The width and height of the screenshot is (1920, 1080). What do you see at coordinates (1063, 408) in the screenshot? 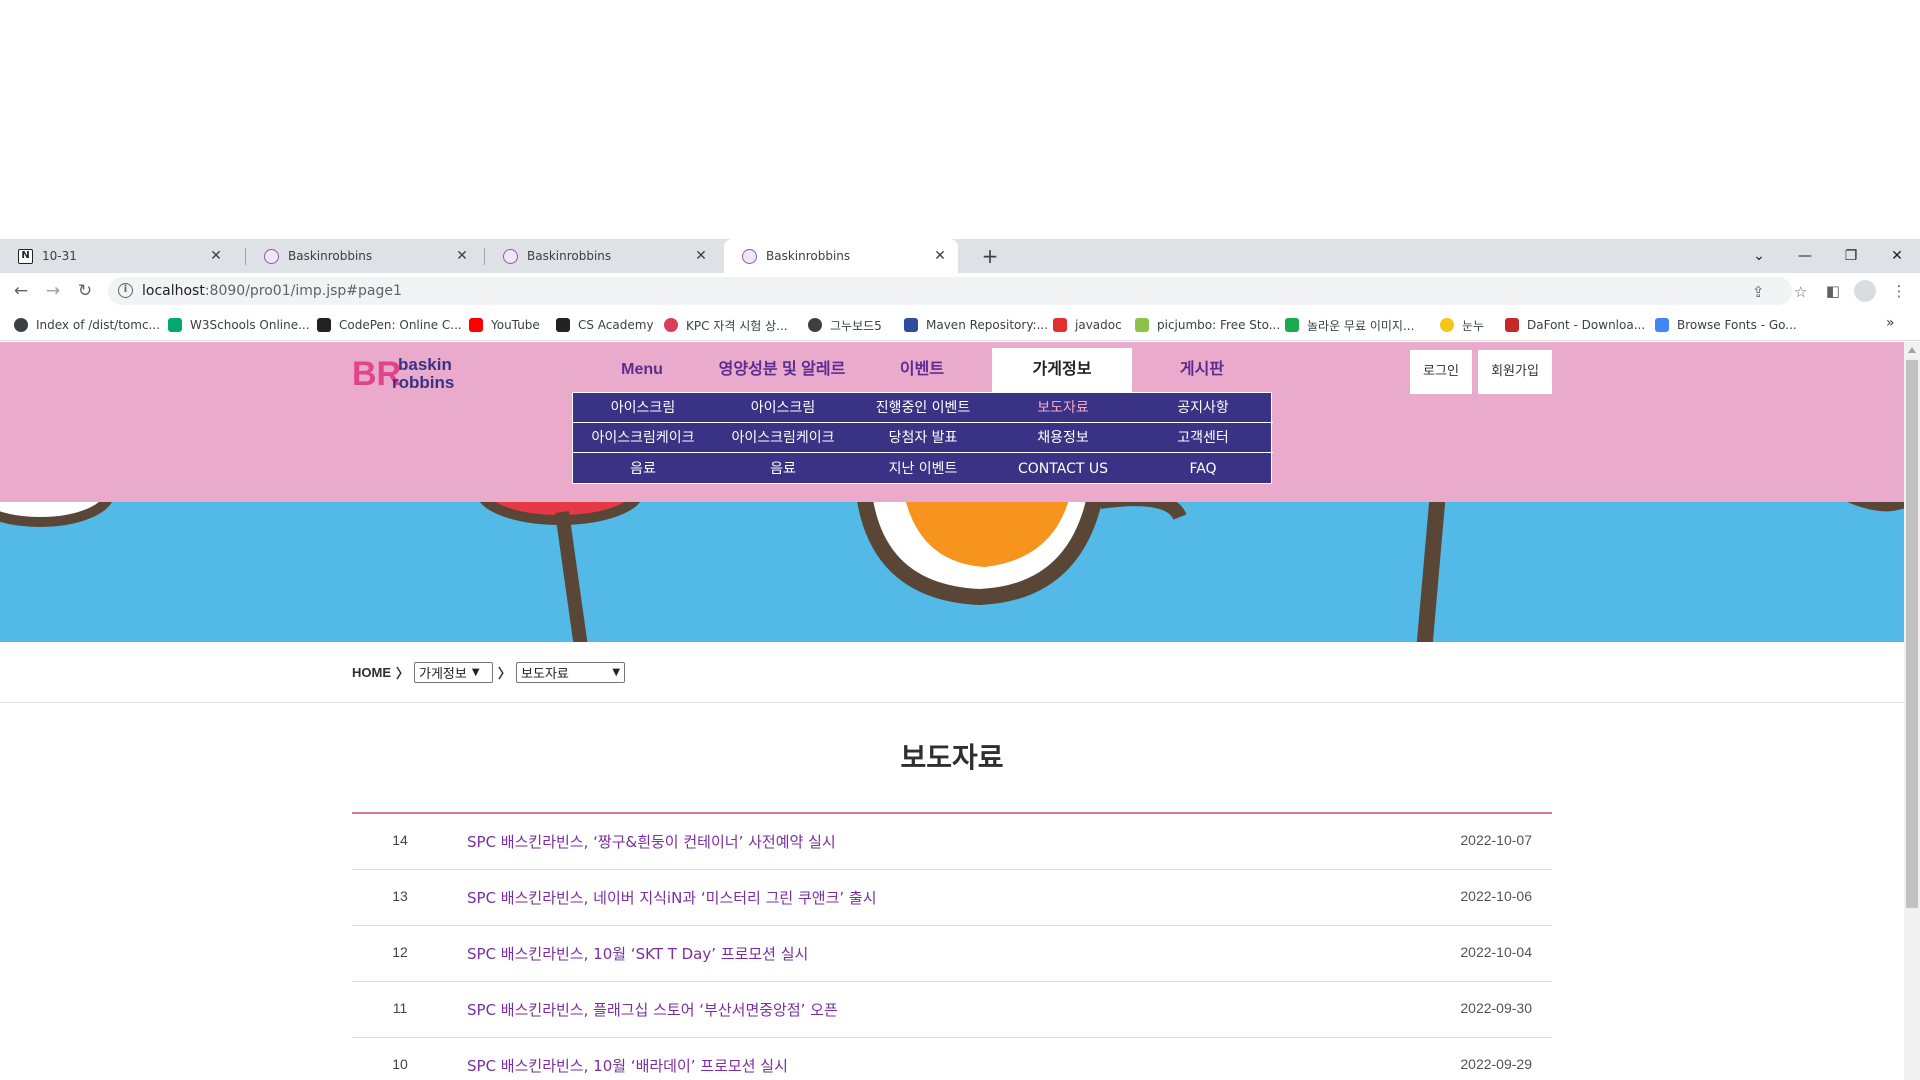
I see `dropdown-item-press: 보도자료` at bounding box center [1063, 408].